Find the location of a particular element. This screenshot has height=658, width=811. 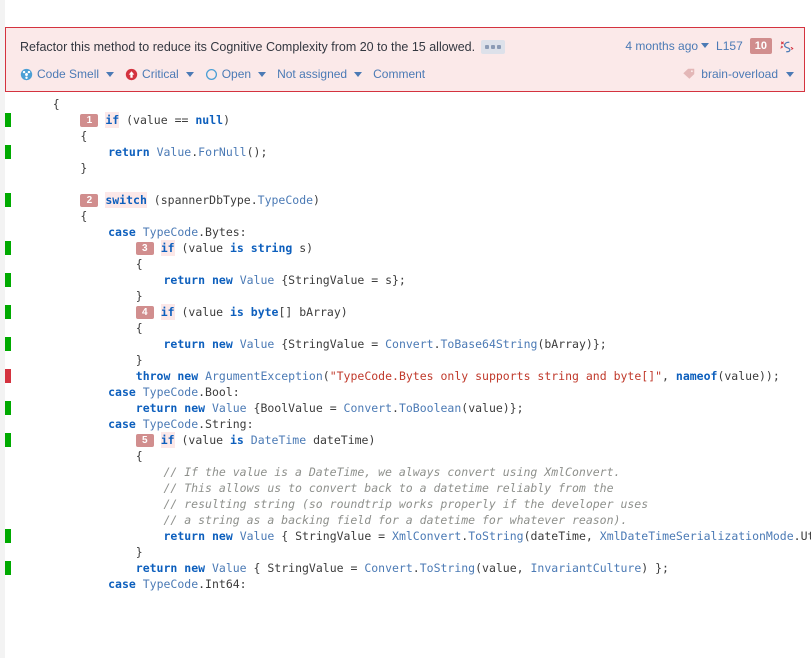

code-token: ToBase64String is located at coordinates (489, 344).